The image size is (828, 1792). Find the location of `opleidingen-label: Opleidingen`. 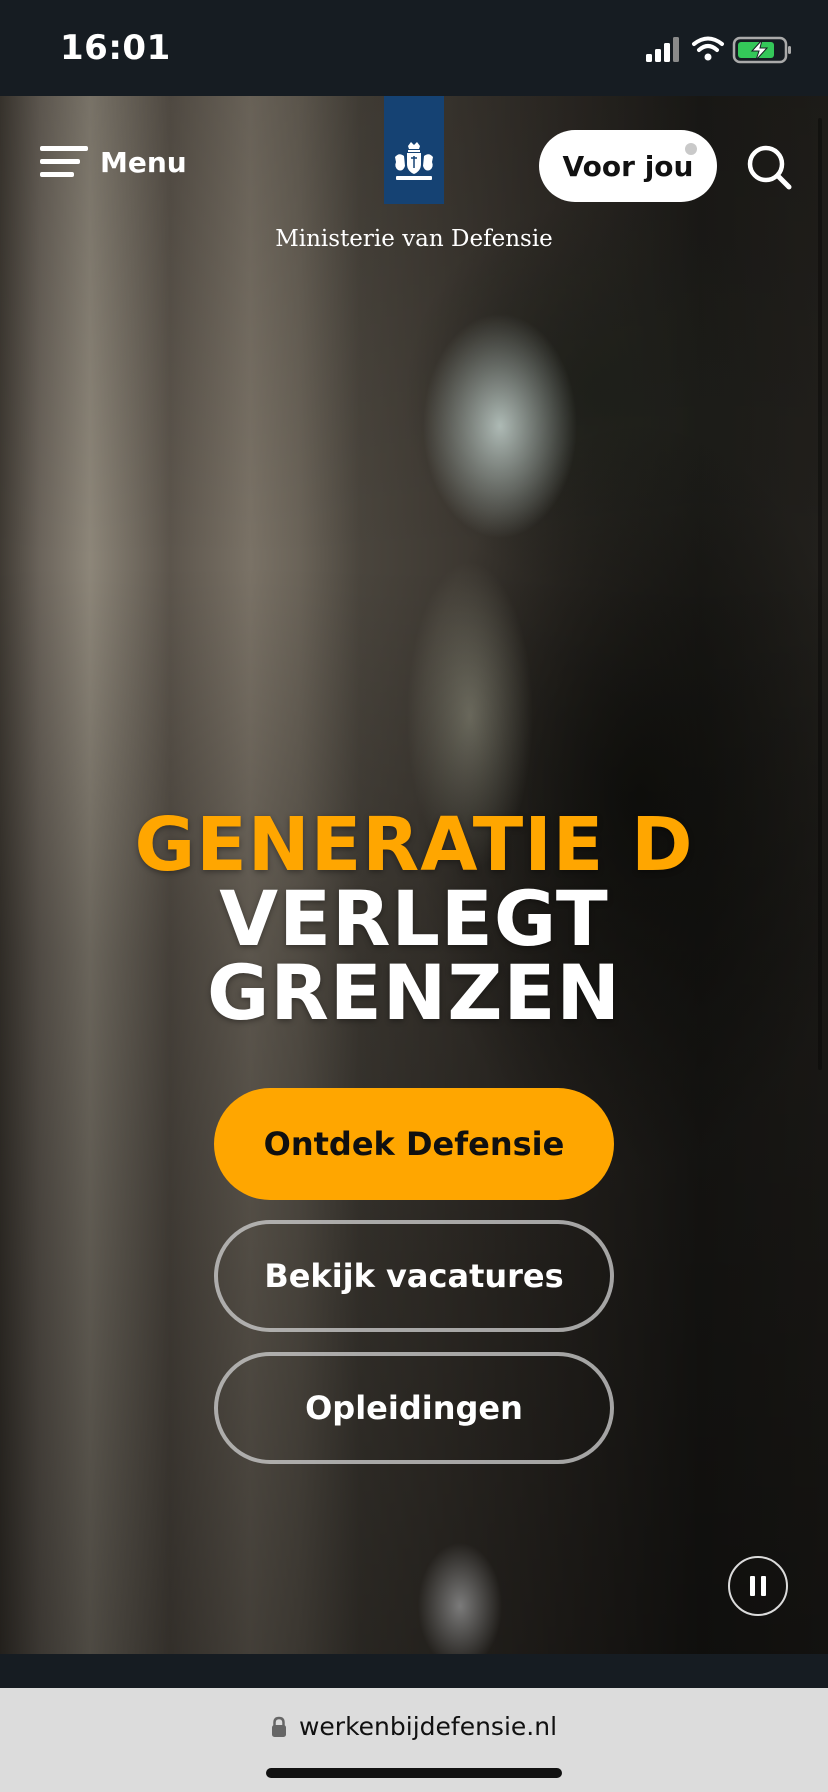

opleidingen-label: Opleidingen is located at coordinates (414, 1408).